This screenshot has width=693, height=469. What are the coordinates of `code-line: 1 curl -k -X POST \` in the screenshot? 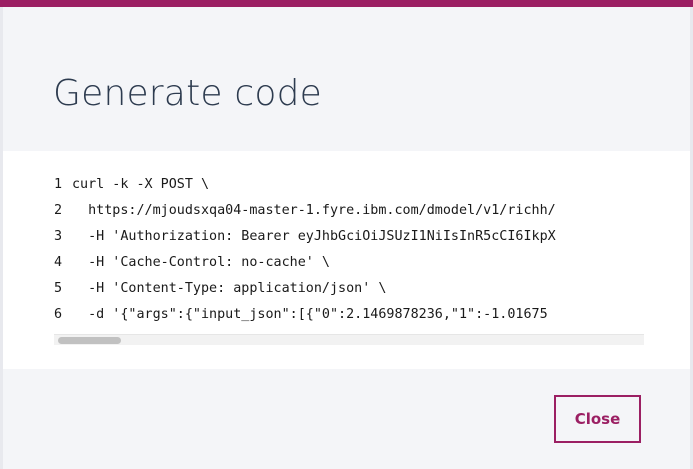 It's located at (349, 190).